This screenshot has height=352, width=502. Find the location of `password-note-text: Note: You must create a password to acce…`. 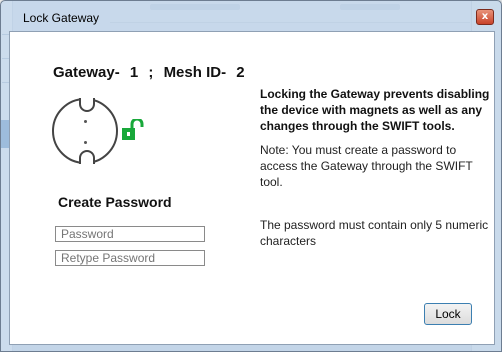

password-note-text: Note: You must create a password to acce… is located at coordinates (366, 166).